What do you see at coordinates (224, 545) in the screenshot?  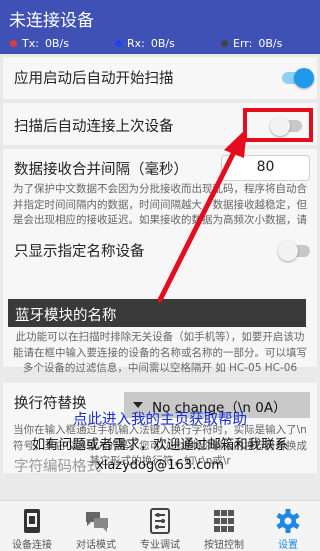 I see `tab-label: 按钮控制` at bounding box center [224, 545].